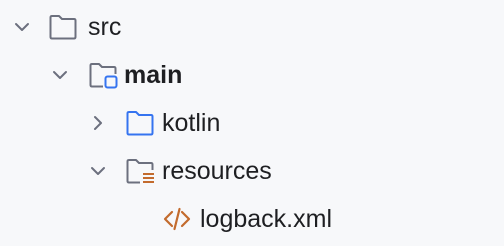 The height and width of the screenshot is (246, 504). Describe the element at coordinates (191, 123) in the screenshot. I see `tree-item-label: kotlin` at that location.